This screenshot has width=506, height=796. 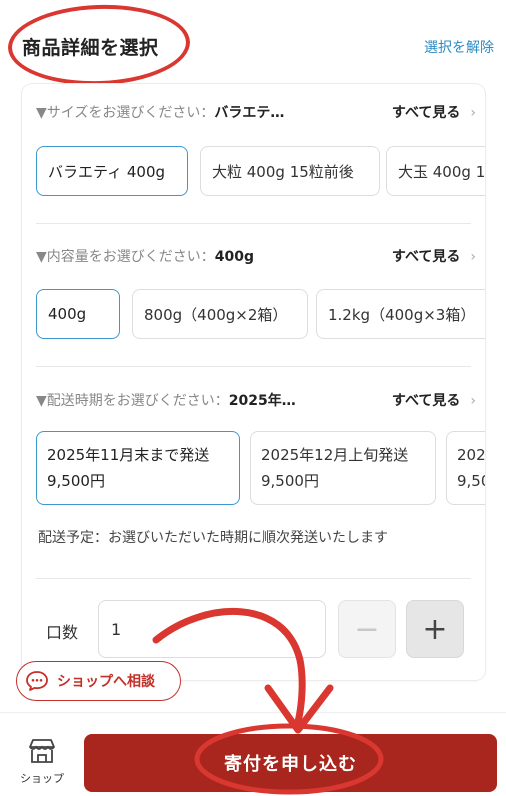 What do you see at coordinates (465, 468) in the screenshot?
I see `delivery-option-next: 2025年 9,500円` at bounding box center [465, 468].